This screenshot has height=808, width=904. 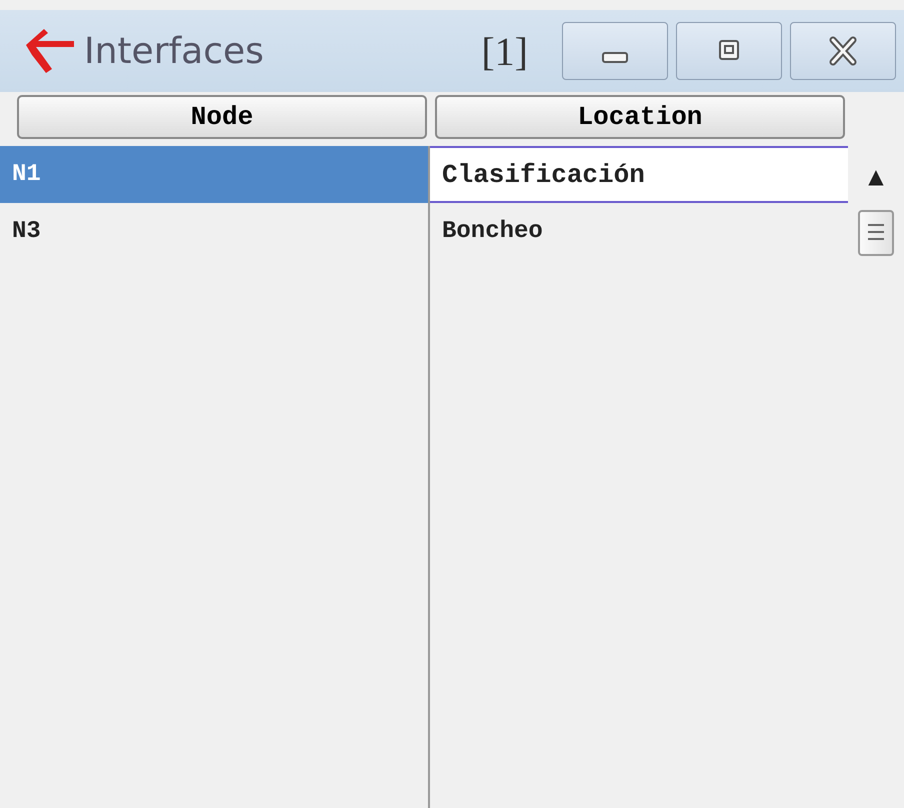 I want to click on minimize-icon, so click(x=615, y=57).